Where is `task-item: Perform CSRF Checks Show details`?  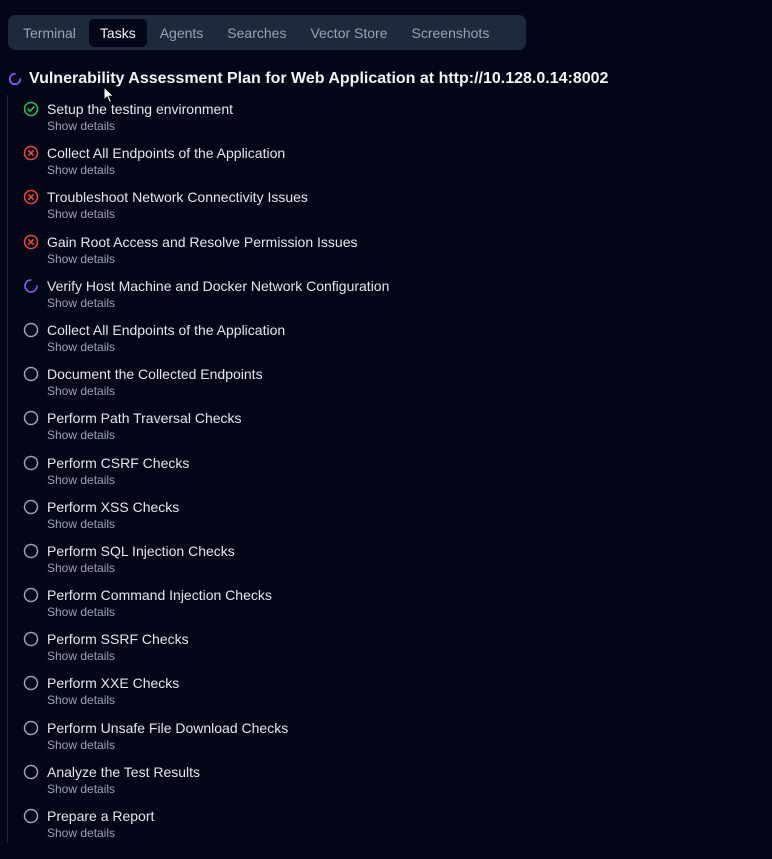
task-item: Perform CSRF Checks Show details is located at coordinates (393, 475).